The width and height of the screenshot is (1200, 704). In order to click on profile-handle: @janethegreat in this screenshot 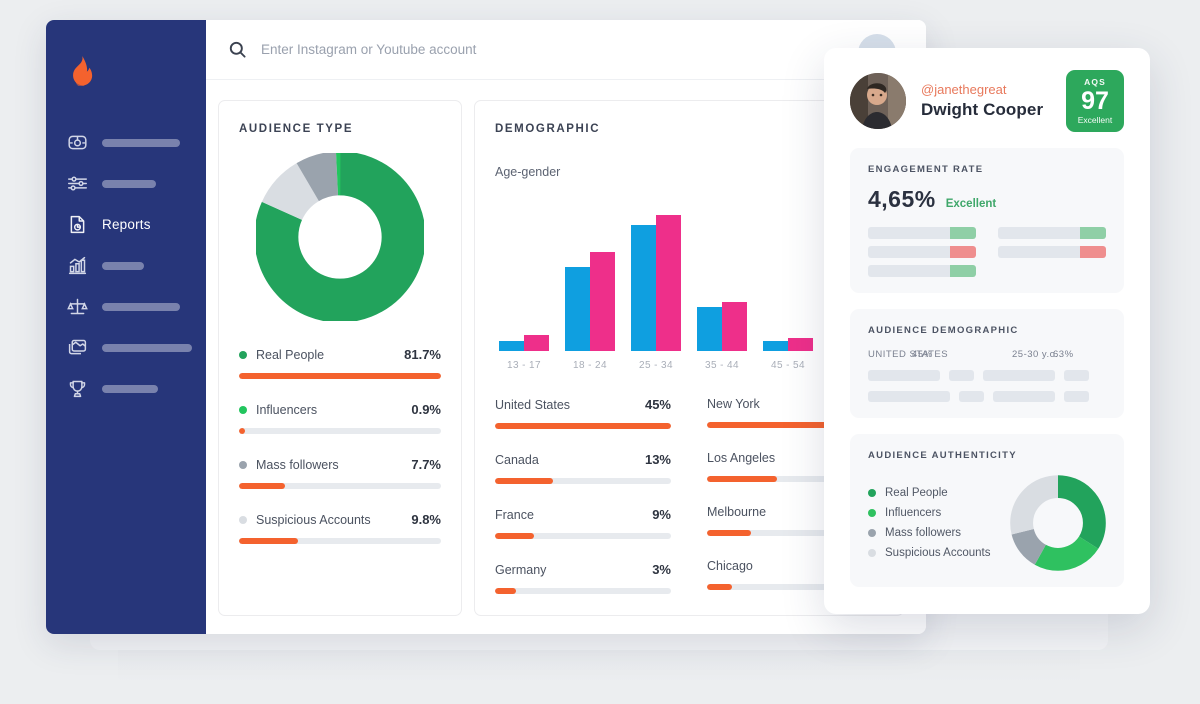, I will do `click(964, 89)`.